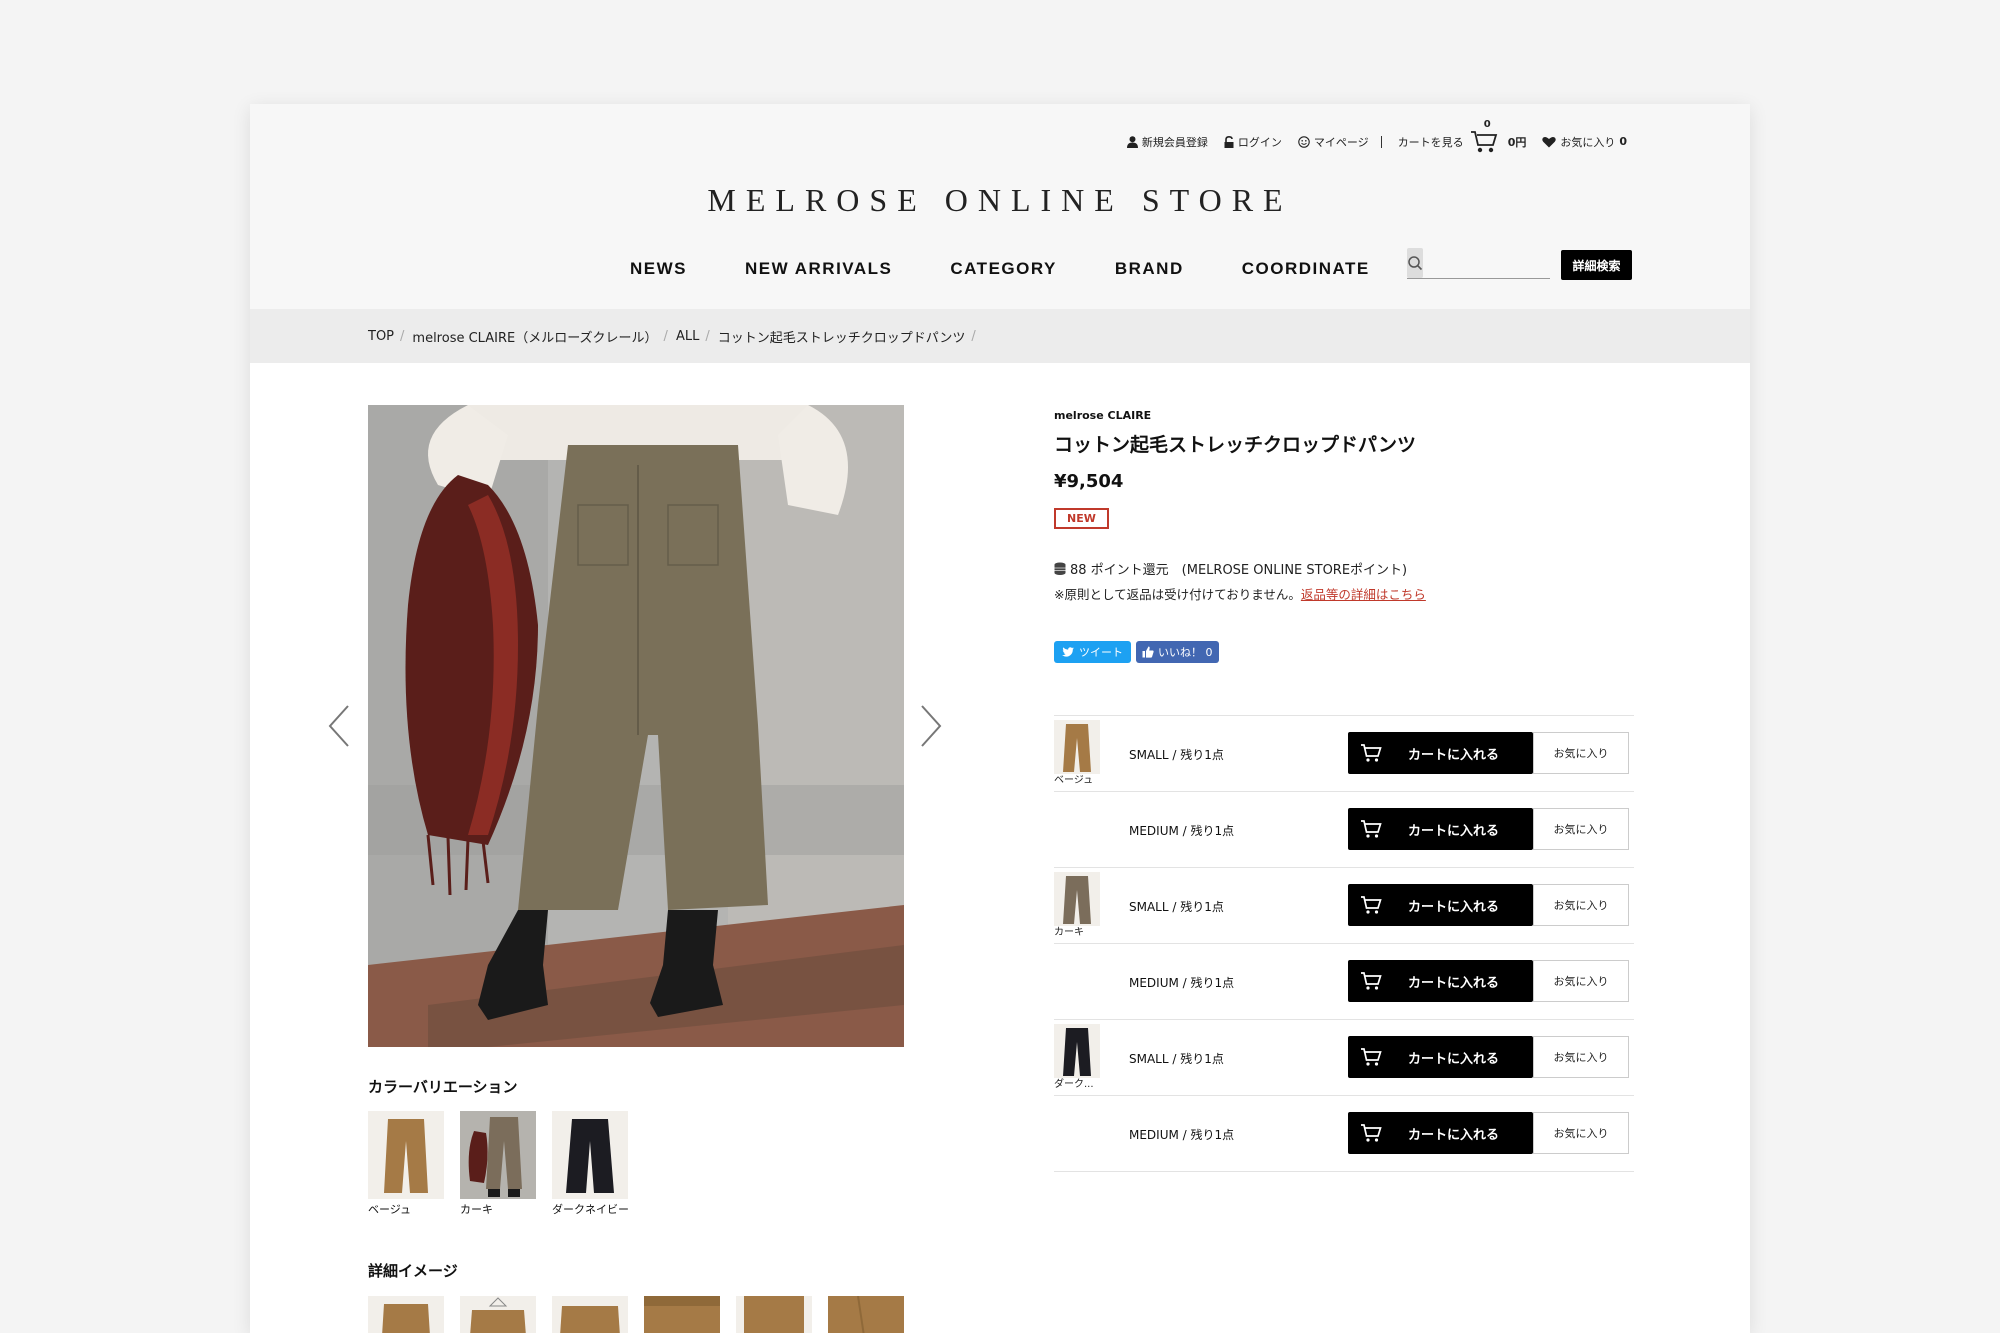 This screenshot has width=2000, height=1333. I want to click on login-link: ログイン, so click(1253, 142).